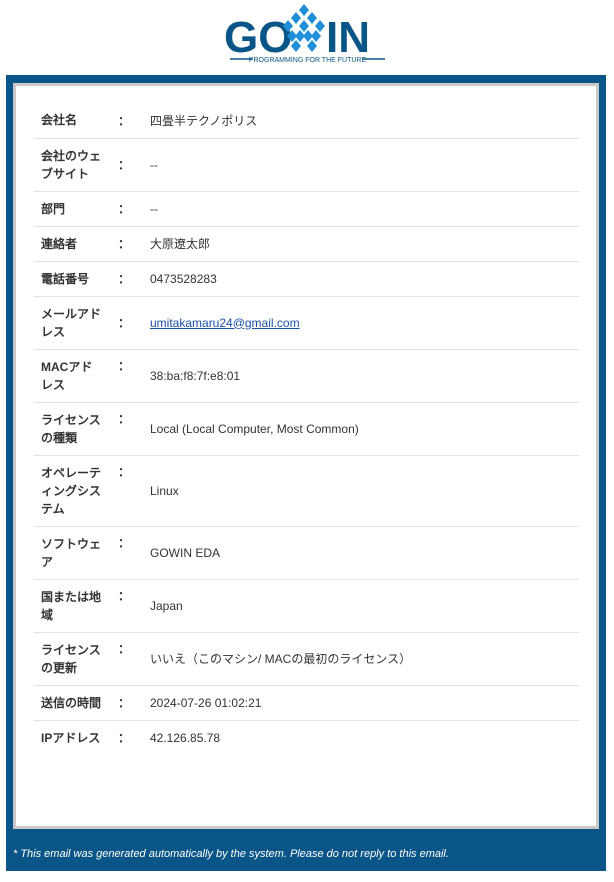 The width and height of the screenshot is (614, 882). I want to click on table-row: ライセンスの更新 ： いいえ（このマシン/ MACの最初のライセンス）, so click(306, 659).